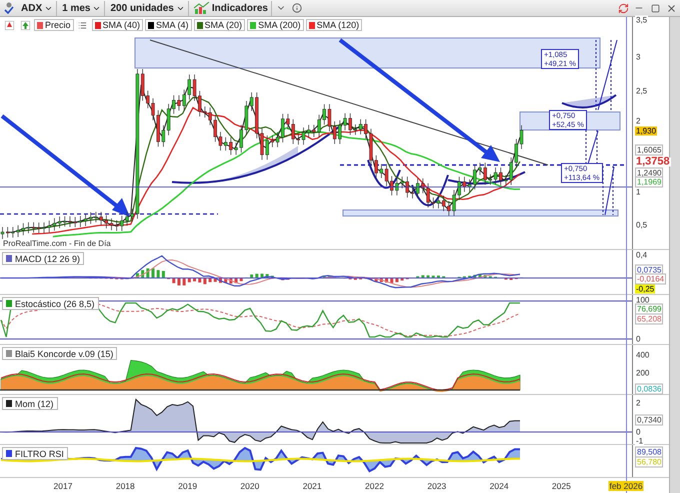  I want to click on indicator-legend: FILTRO RSI, so click(35, 453).